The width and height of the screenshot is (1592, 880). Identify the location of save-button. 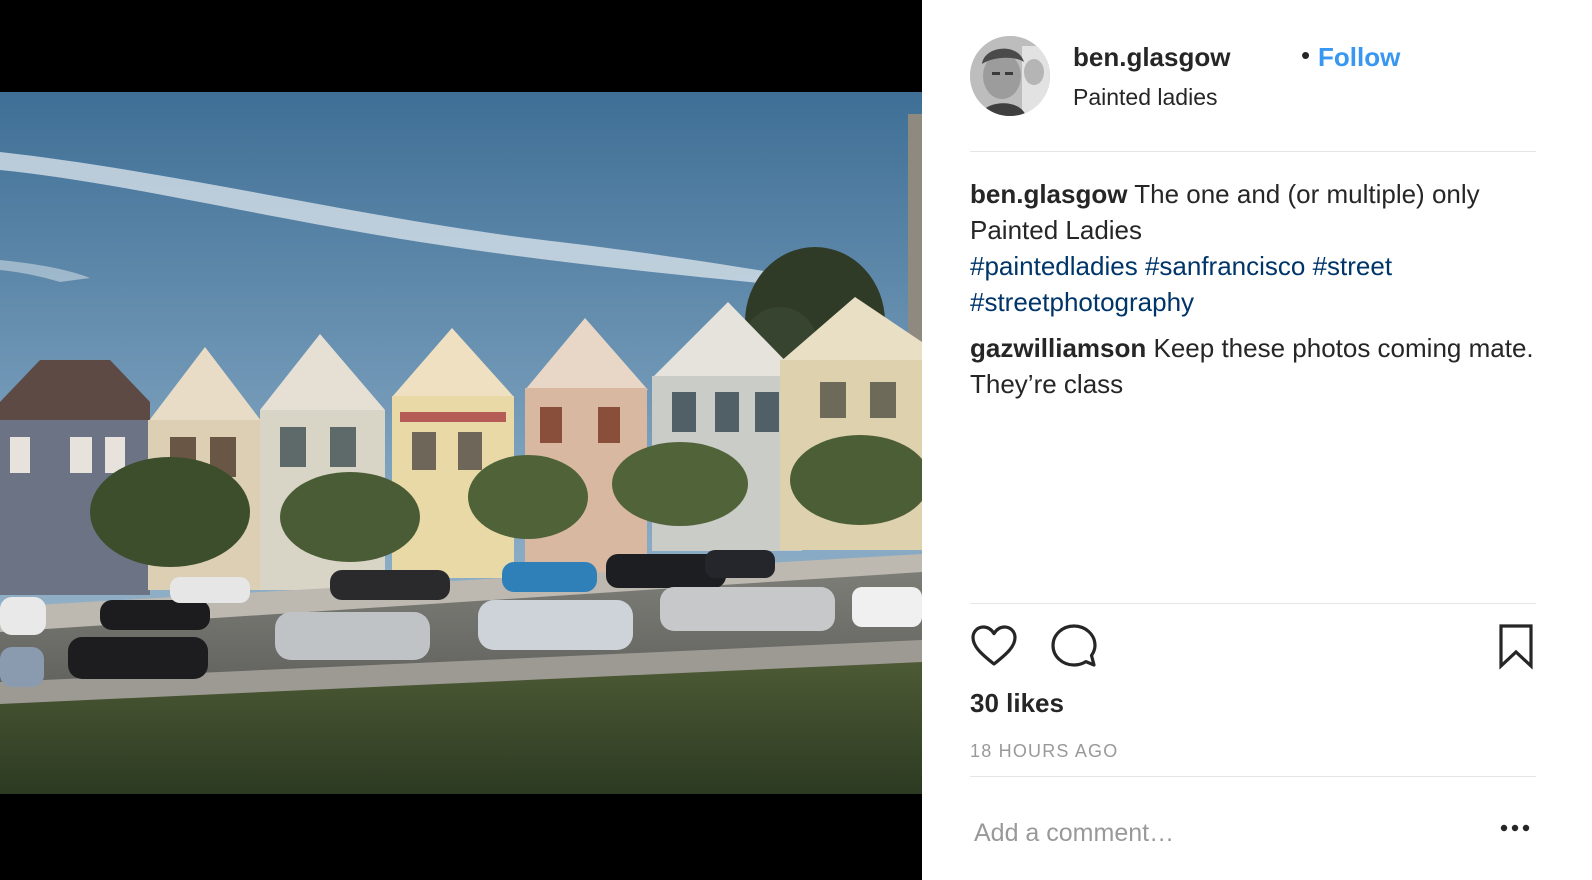
(1516, 648).